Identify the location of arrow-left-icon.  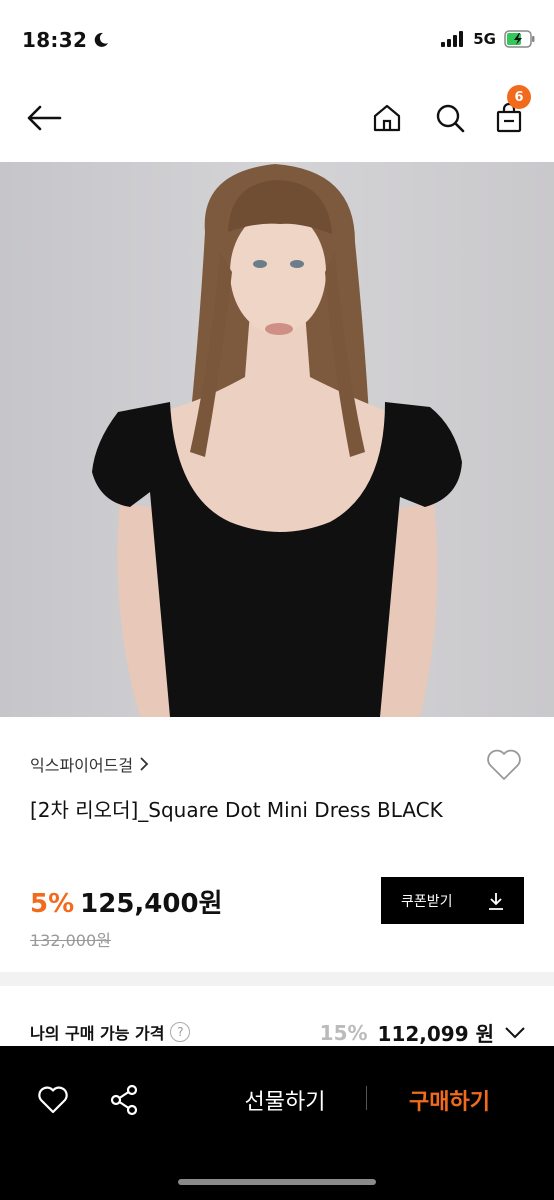
(44, 118).